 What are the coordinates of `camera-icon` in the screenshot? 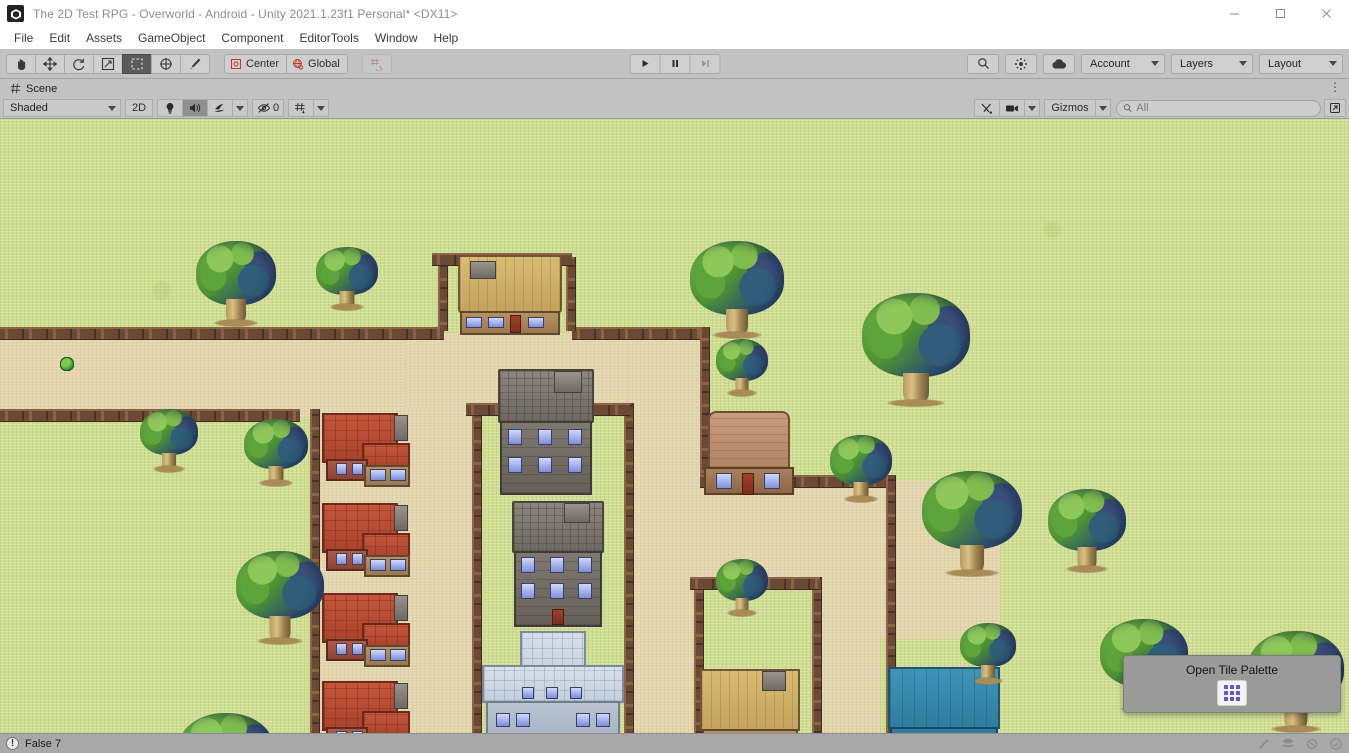 It's located at (1011, 108).